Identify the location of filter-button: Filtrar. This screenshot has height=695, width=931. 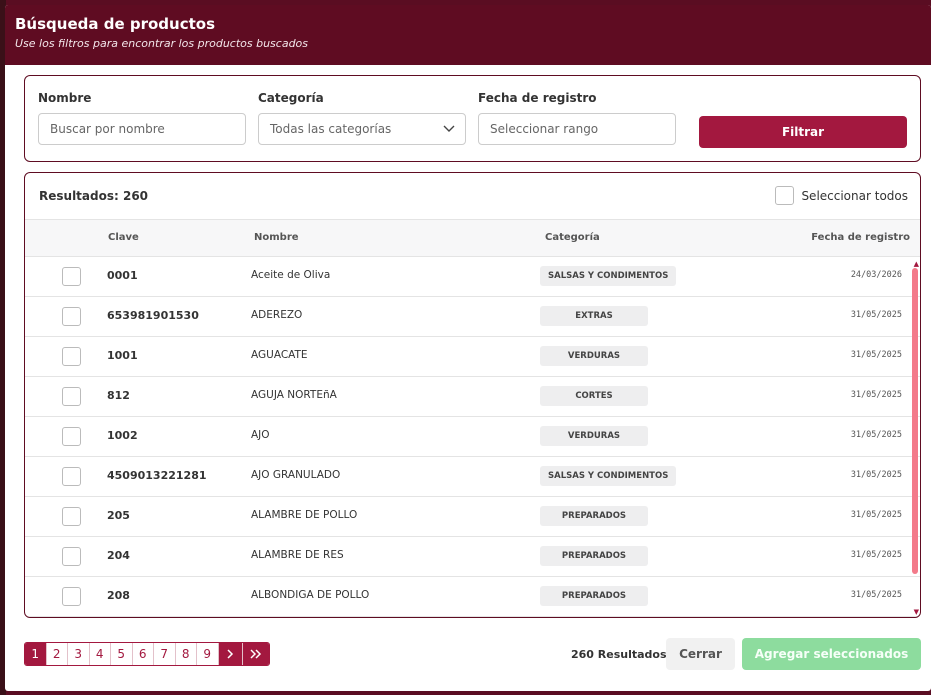
(803, 132).